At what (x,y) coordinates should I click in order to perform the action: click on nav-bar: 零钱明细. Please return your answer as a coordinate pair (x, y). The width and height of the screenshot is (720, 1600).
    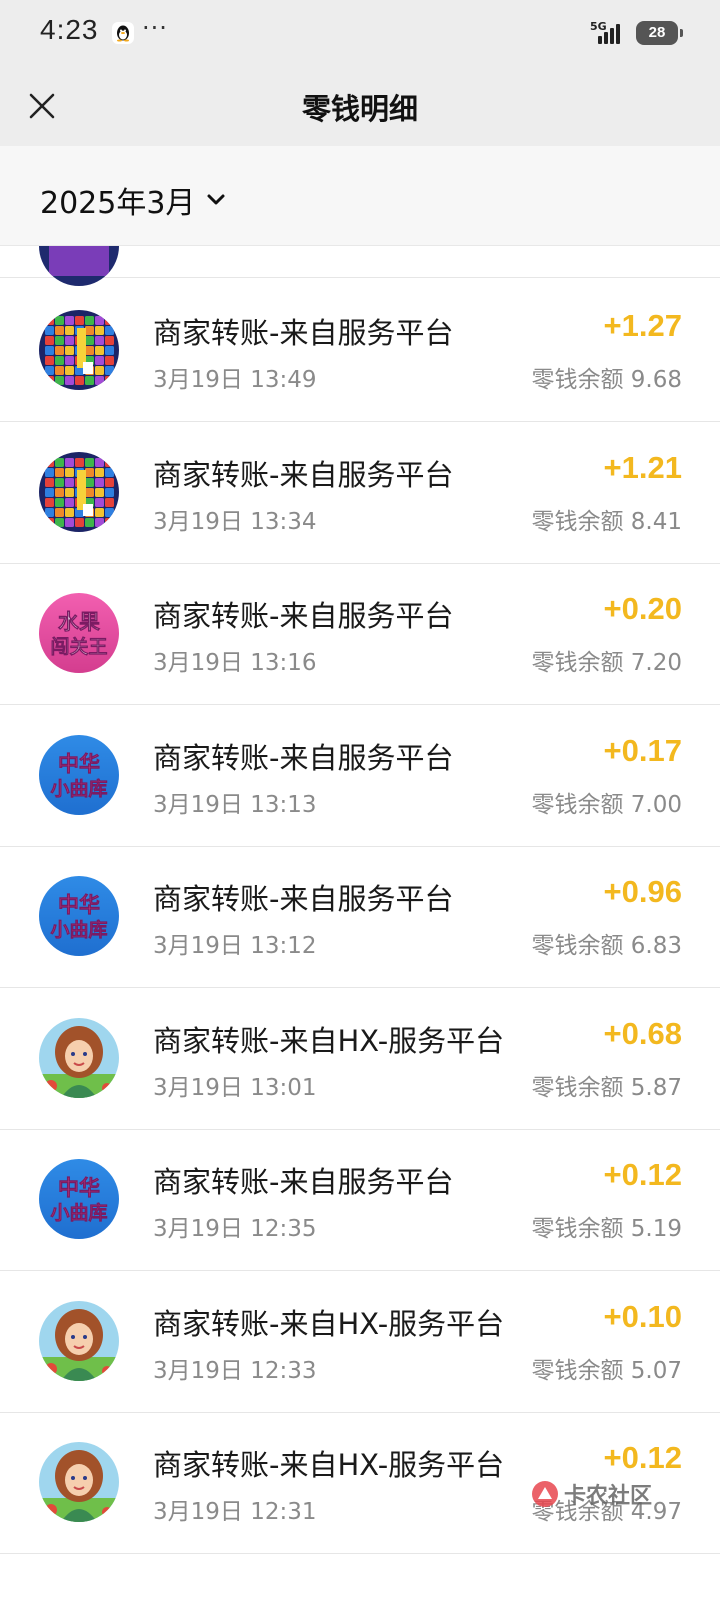
    Looking at the image, I should click on (360, 106).